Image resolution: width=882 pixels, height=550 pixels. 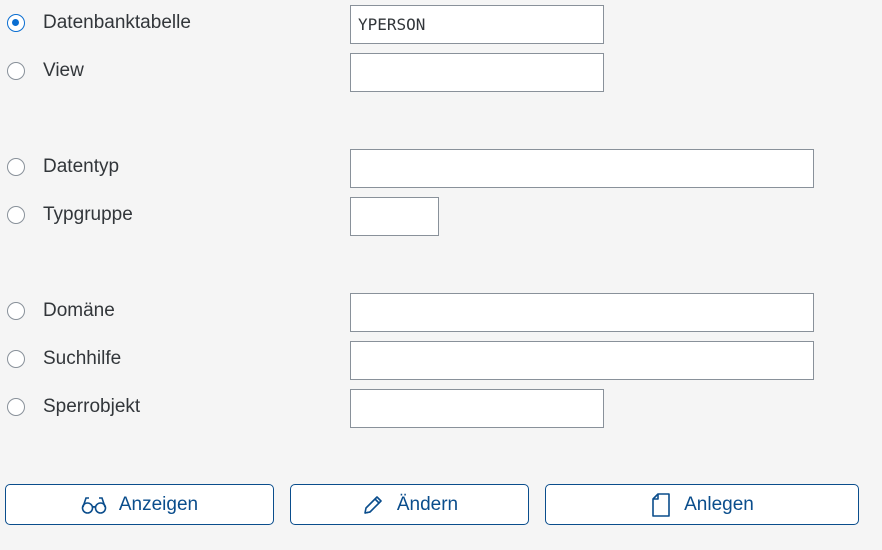 I want to click on input-lock-object, so click(x=477, y=408).